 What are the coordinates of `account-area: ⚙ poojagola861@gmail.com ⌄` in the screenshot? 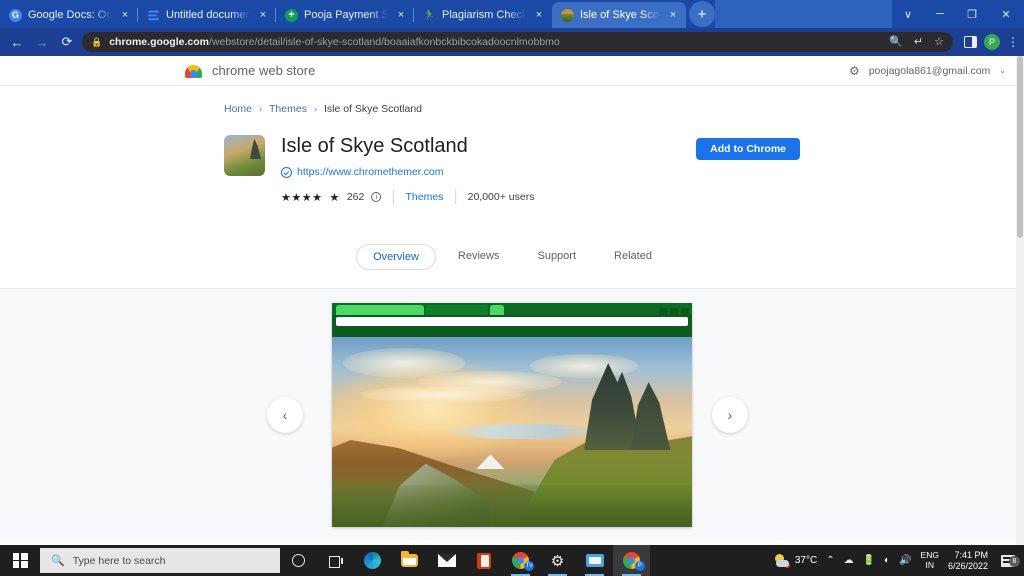 It's located at (927, 71).